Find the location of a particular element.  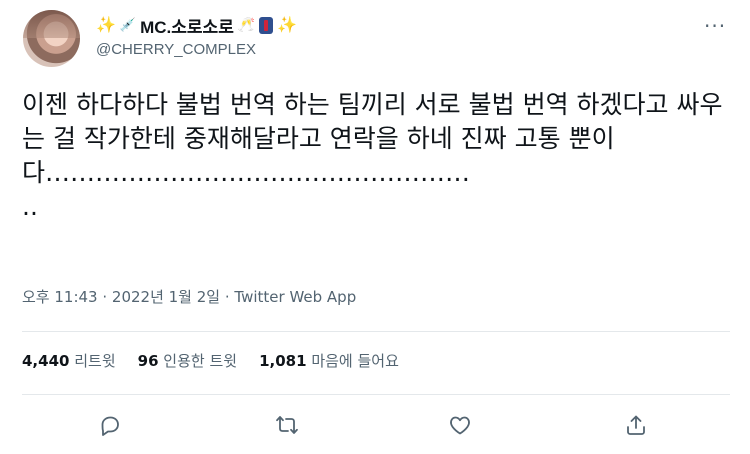

retweet-icon is located at coordinates (287, 425).